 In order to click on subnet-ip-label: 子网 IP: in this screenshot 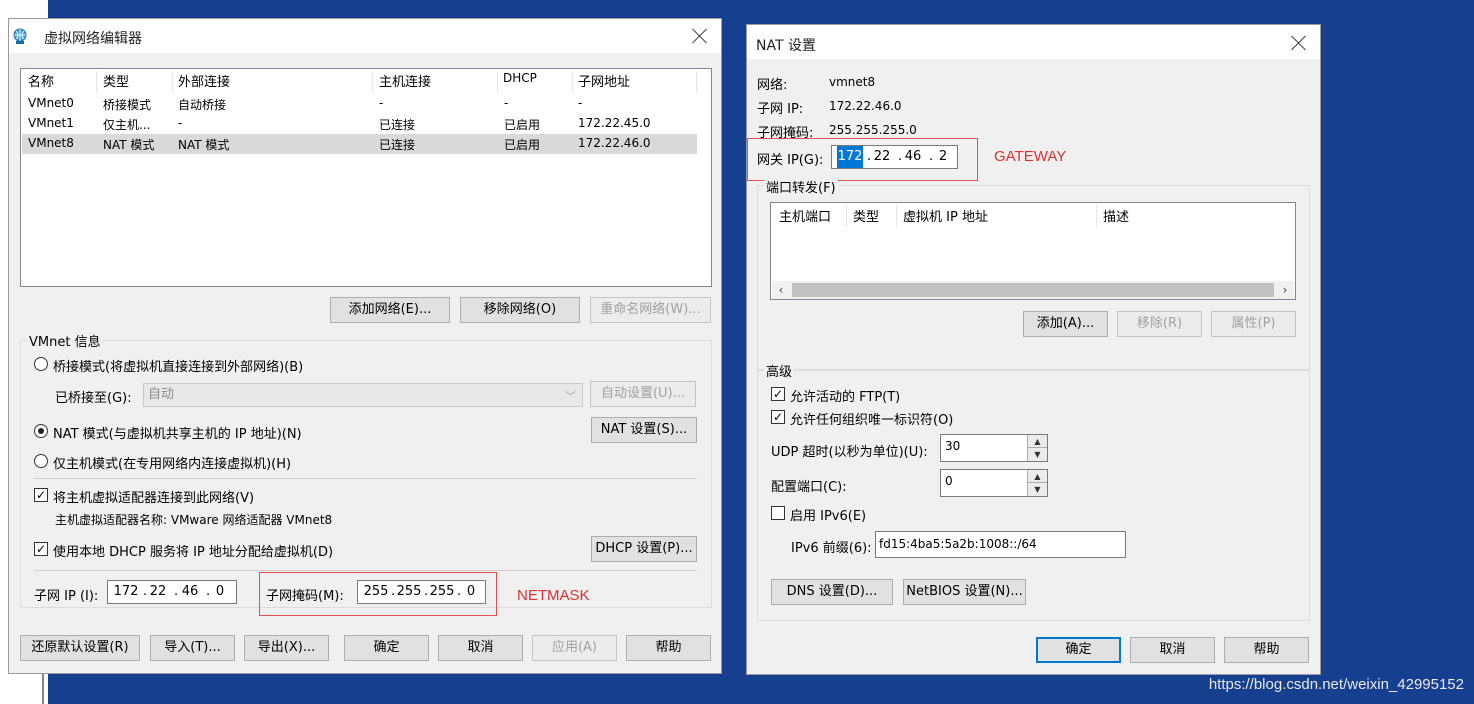, I will do `click(780, 109)`.